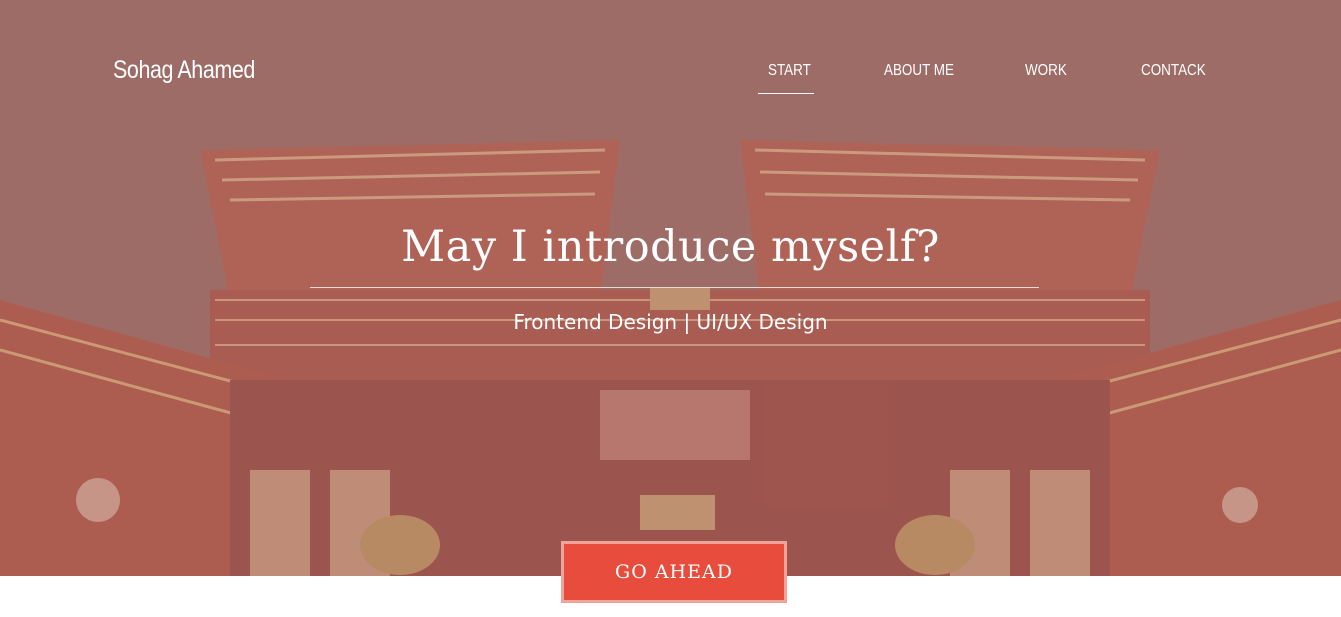 The width and height of the screenshot is (1341, 617). I want to click on nav-item-work: WORK, so click(1046, 71).